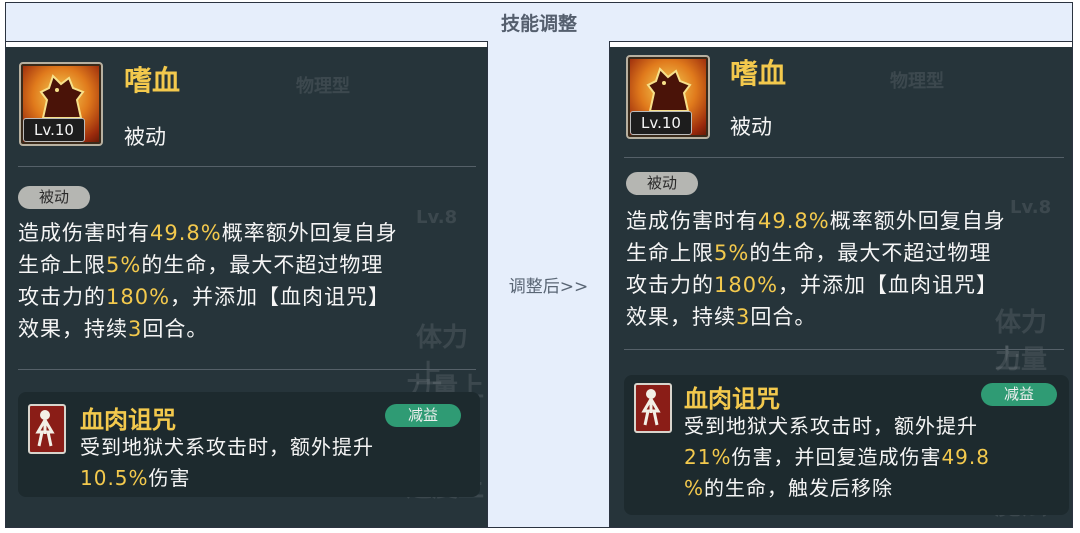  Describe the element at coordinates (799, 488) in the screenshot. I see `effect-text: 的生命，触发后移除` at that location.